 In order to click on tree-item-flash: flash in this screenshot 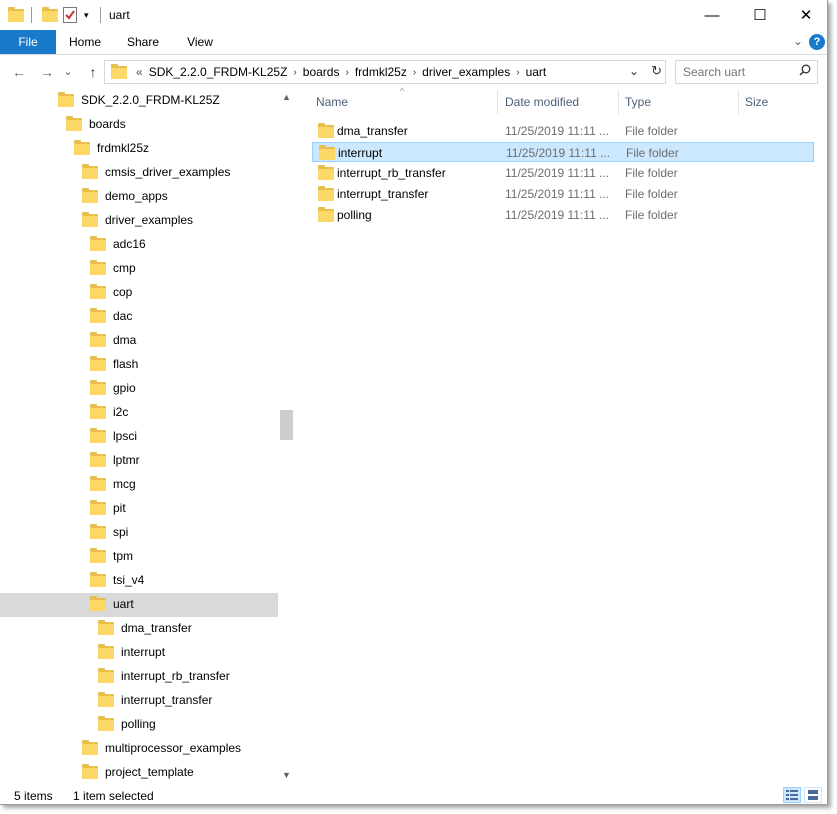, I will do `click(114, 364)`.